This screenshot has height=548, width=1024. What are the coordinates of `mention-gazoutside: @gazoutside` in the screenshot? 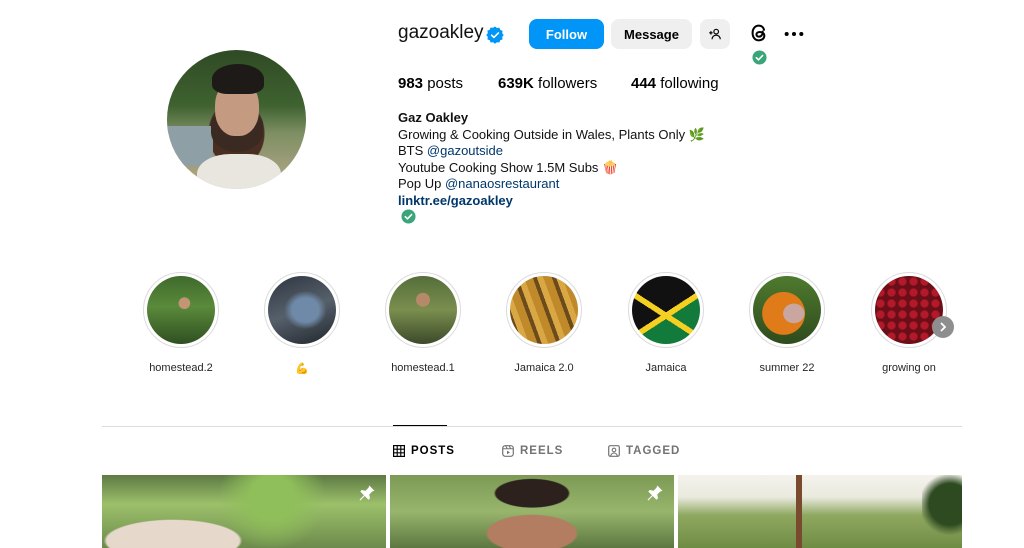 It's located at (465, 150).